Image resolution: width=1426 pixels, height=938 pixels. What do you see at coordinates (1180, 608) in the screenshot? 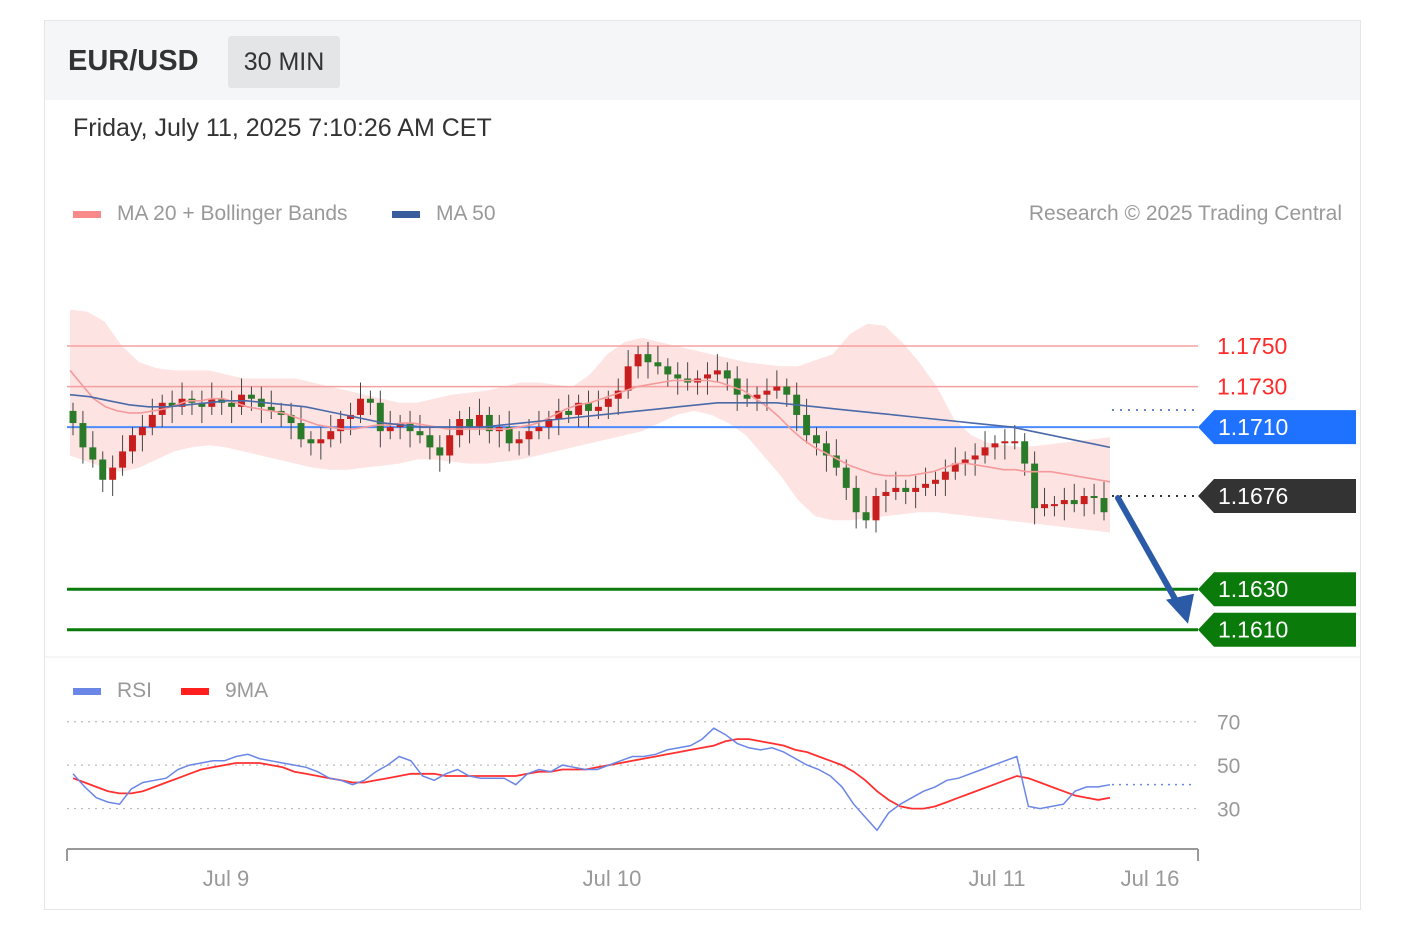
I see `forecast-arrow-head` at bounding box center [1180, 608].